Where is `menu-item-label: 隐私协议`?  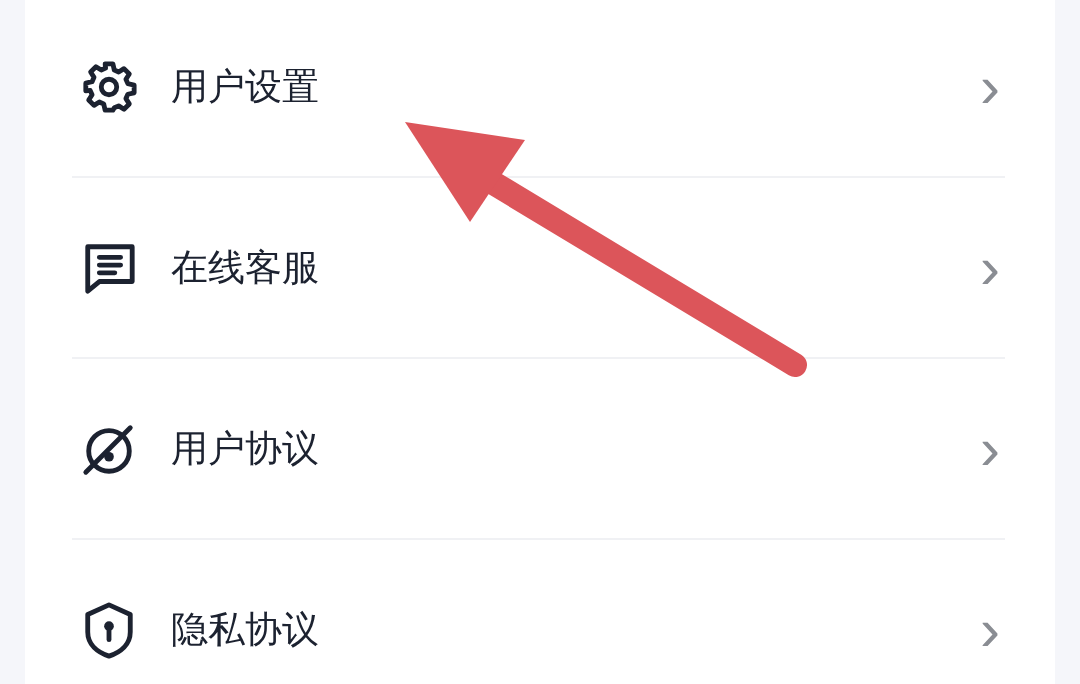
menu-item-label: 隐私协议 is located at coordinates (575, 629).